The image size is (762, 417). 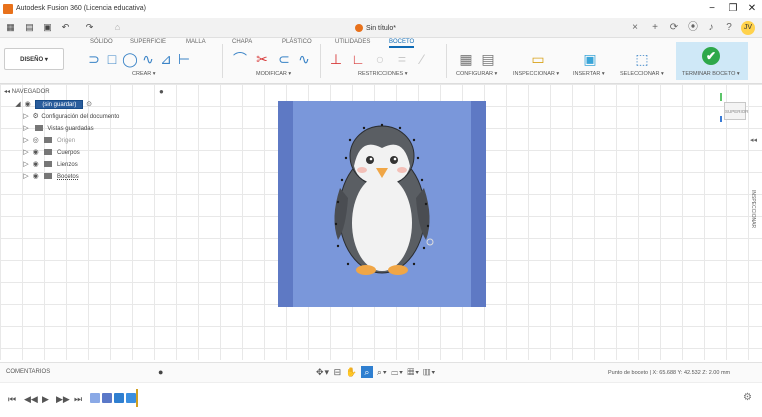 I want to click on undo-icon: ↶, so click(x=65, y=27).